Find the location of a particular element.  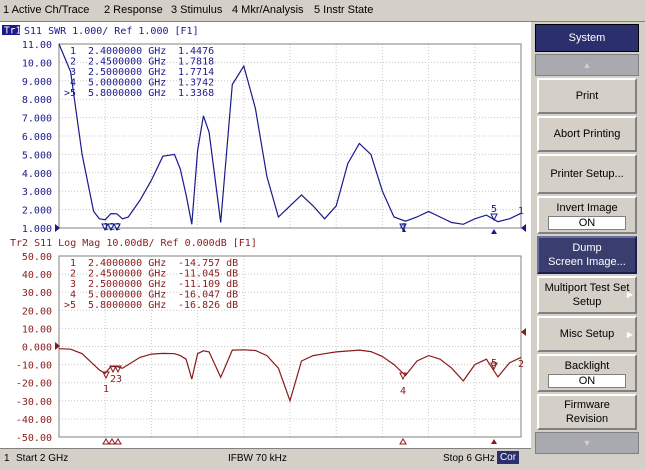

invert-image-value: ON is located at coordinates (587, 222).